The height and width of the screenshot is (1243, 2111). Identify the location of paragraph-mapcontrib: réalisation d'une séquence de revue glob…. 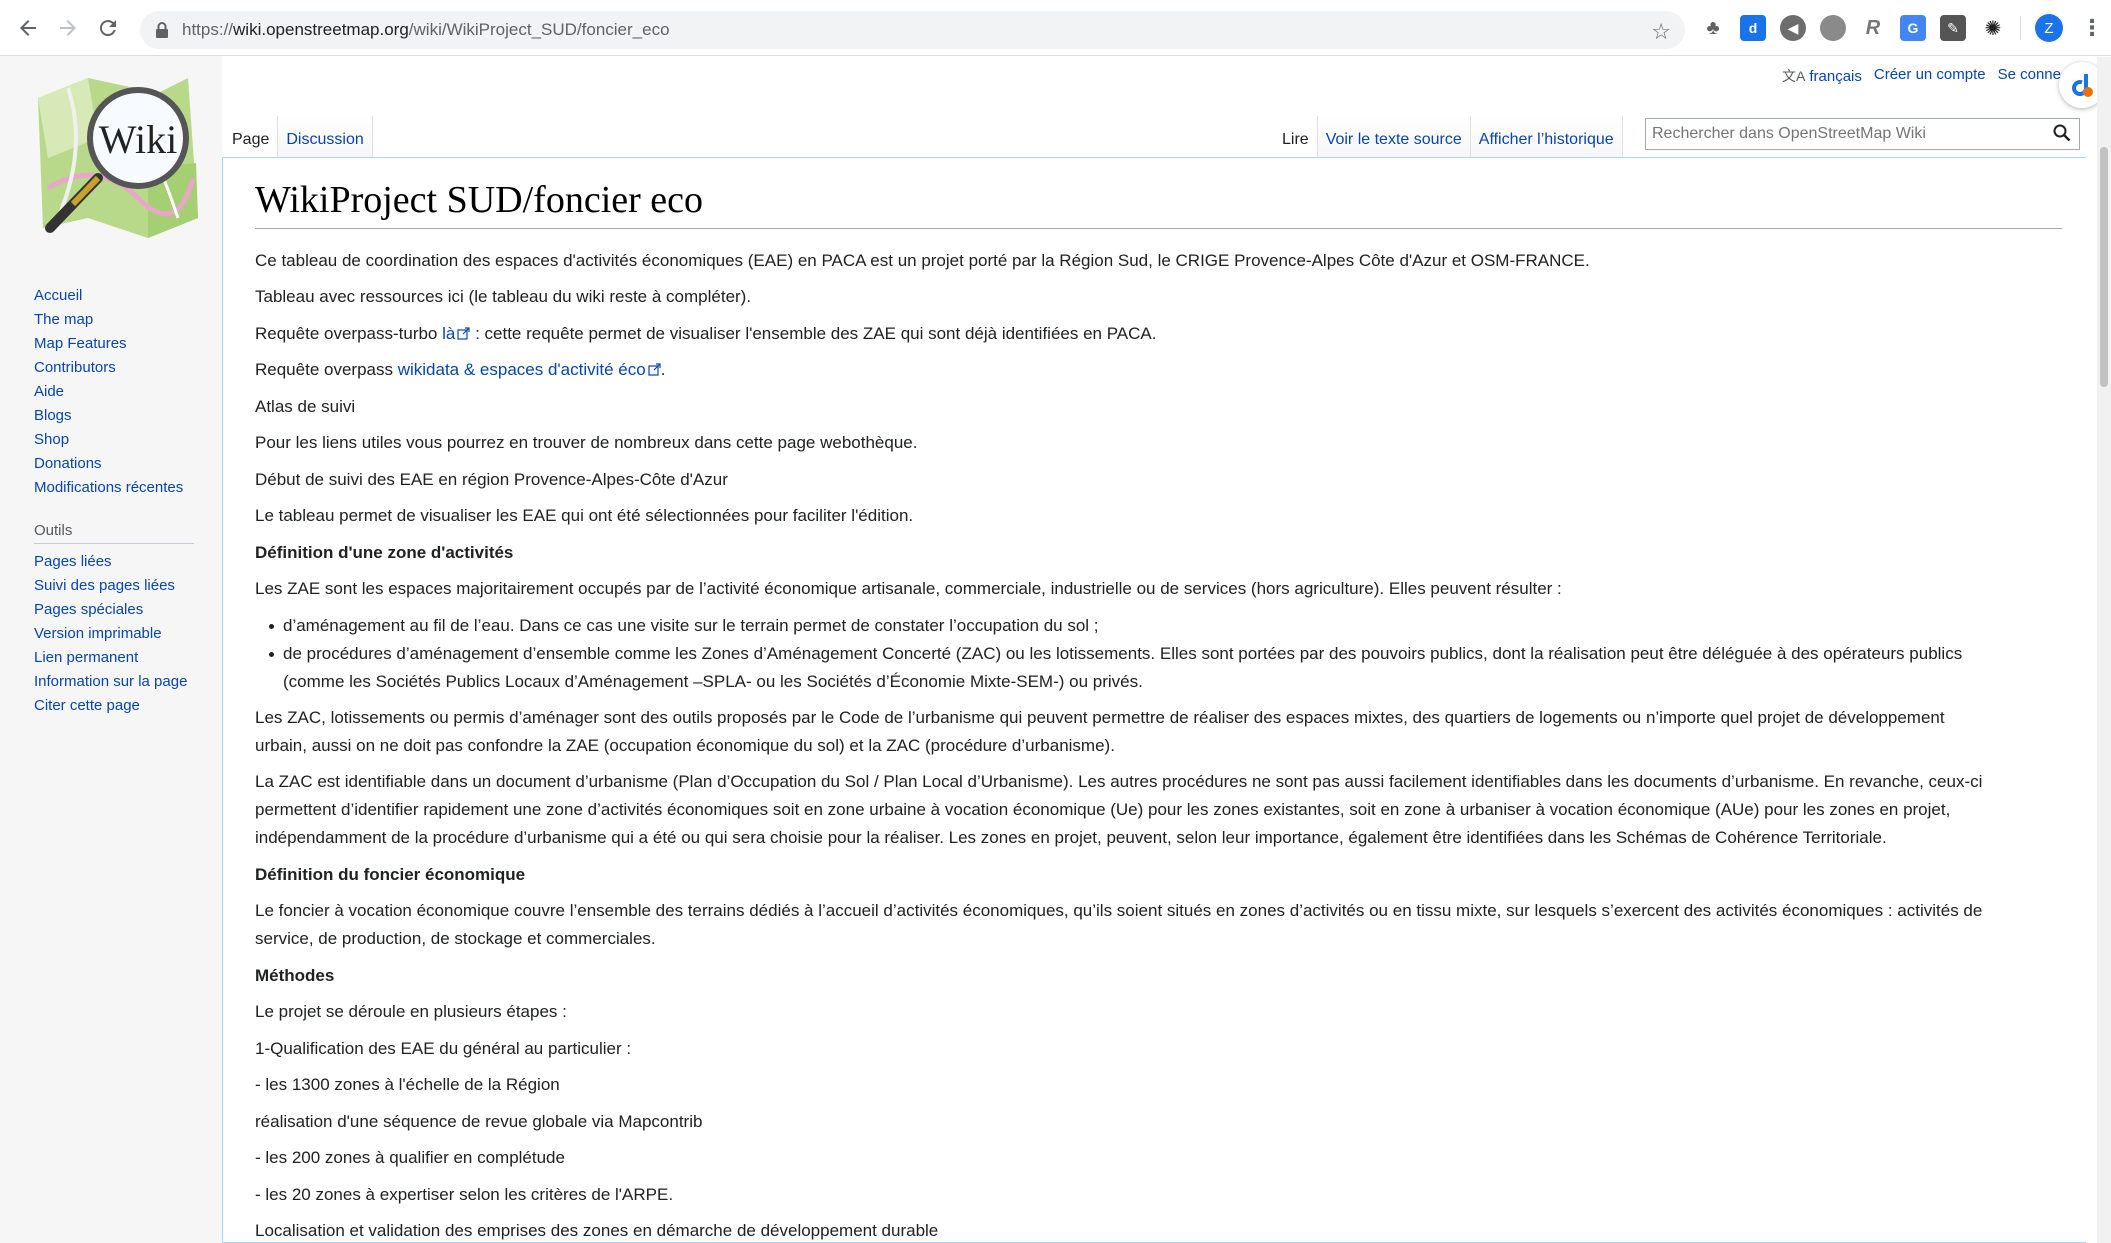
(479, 1121).